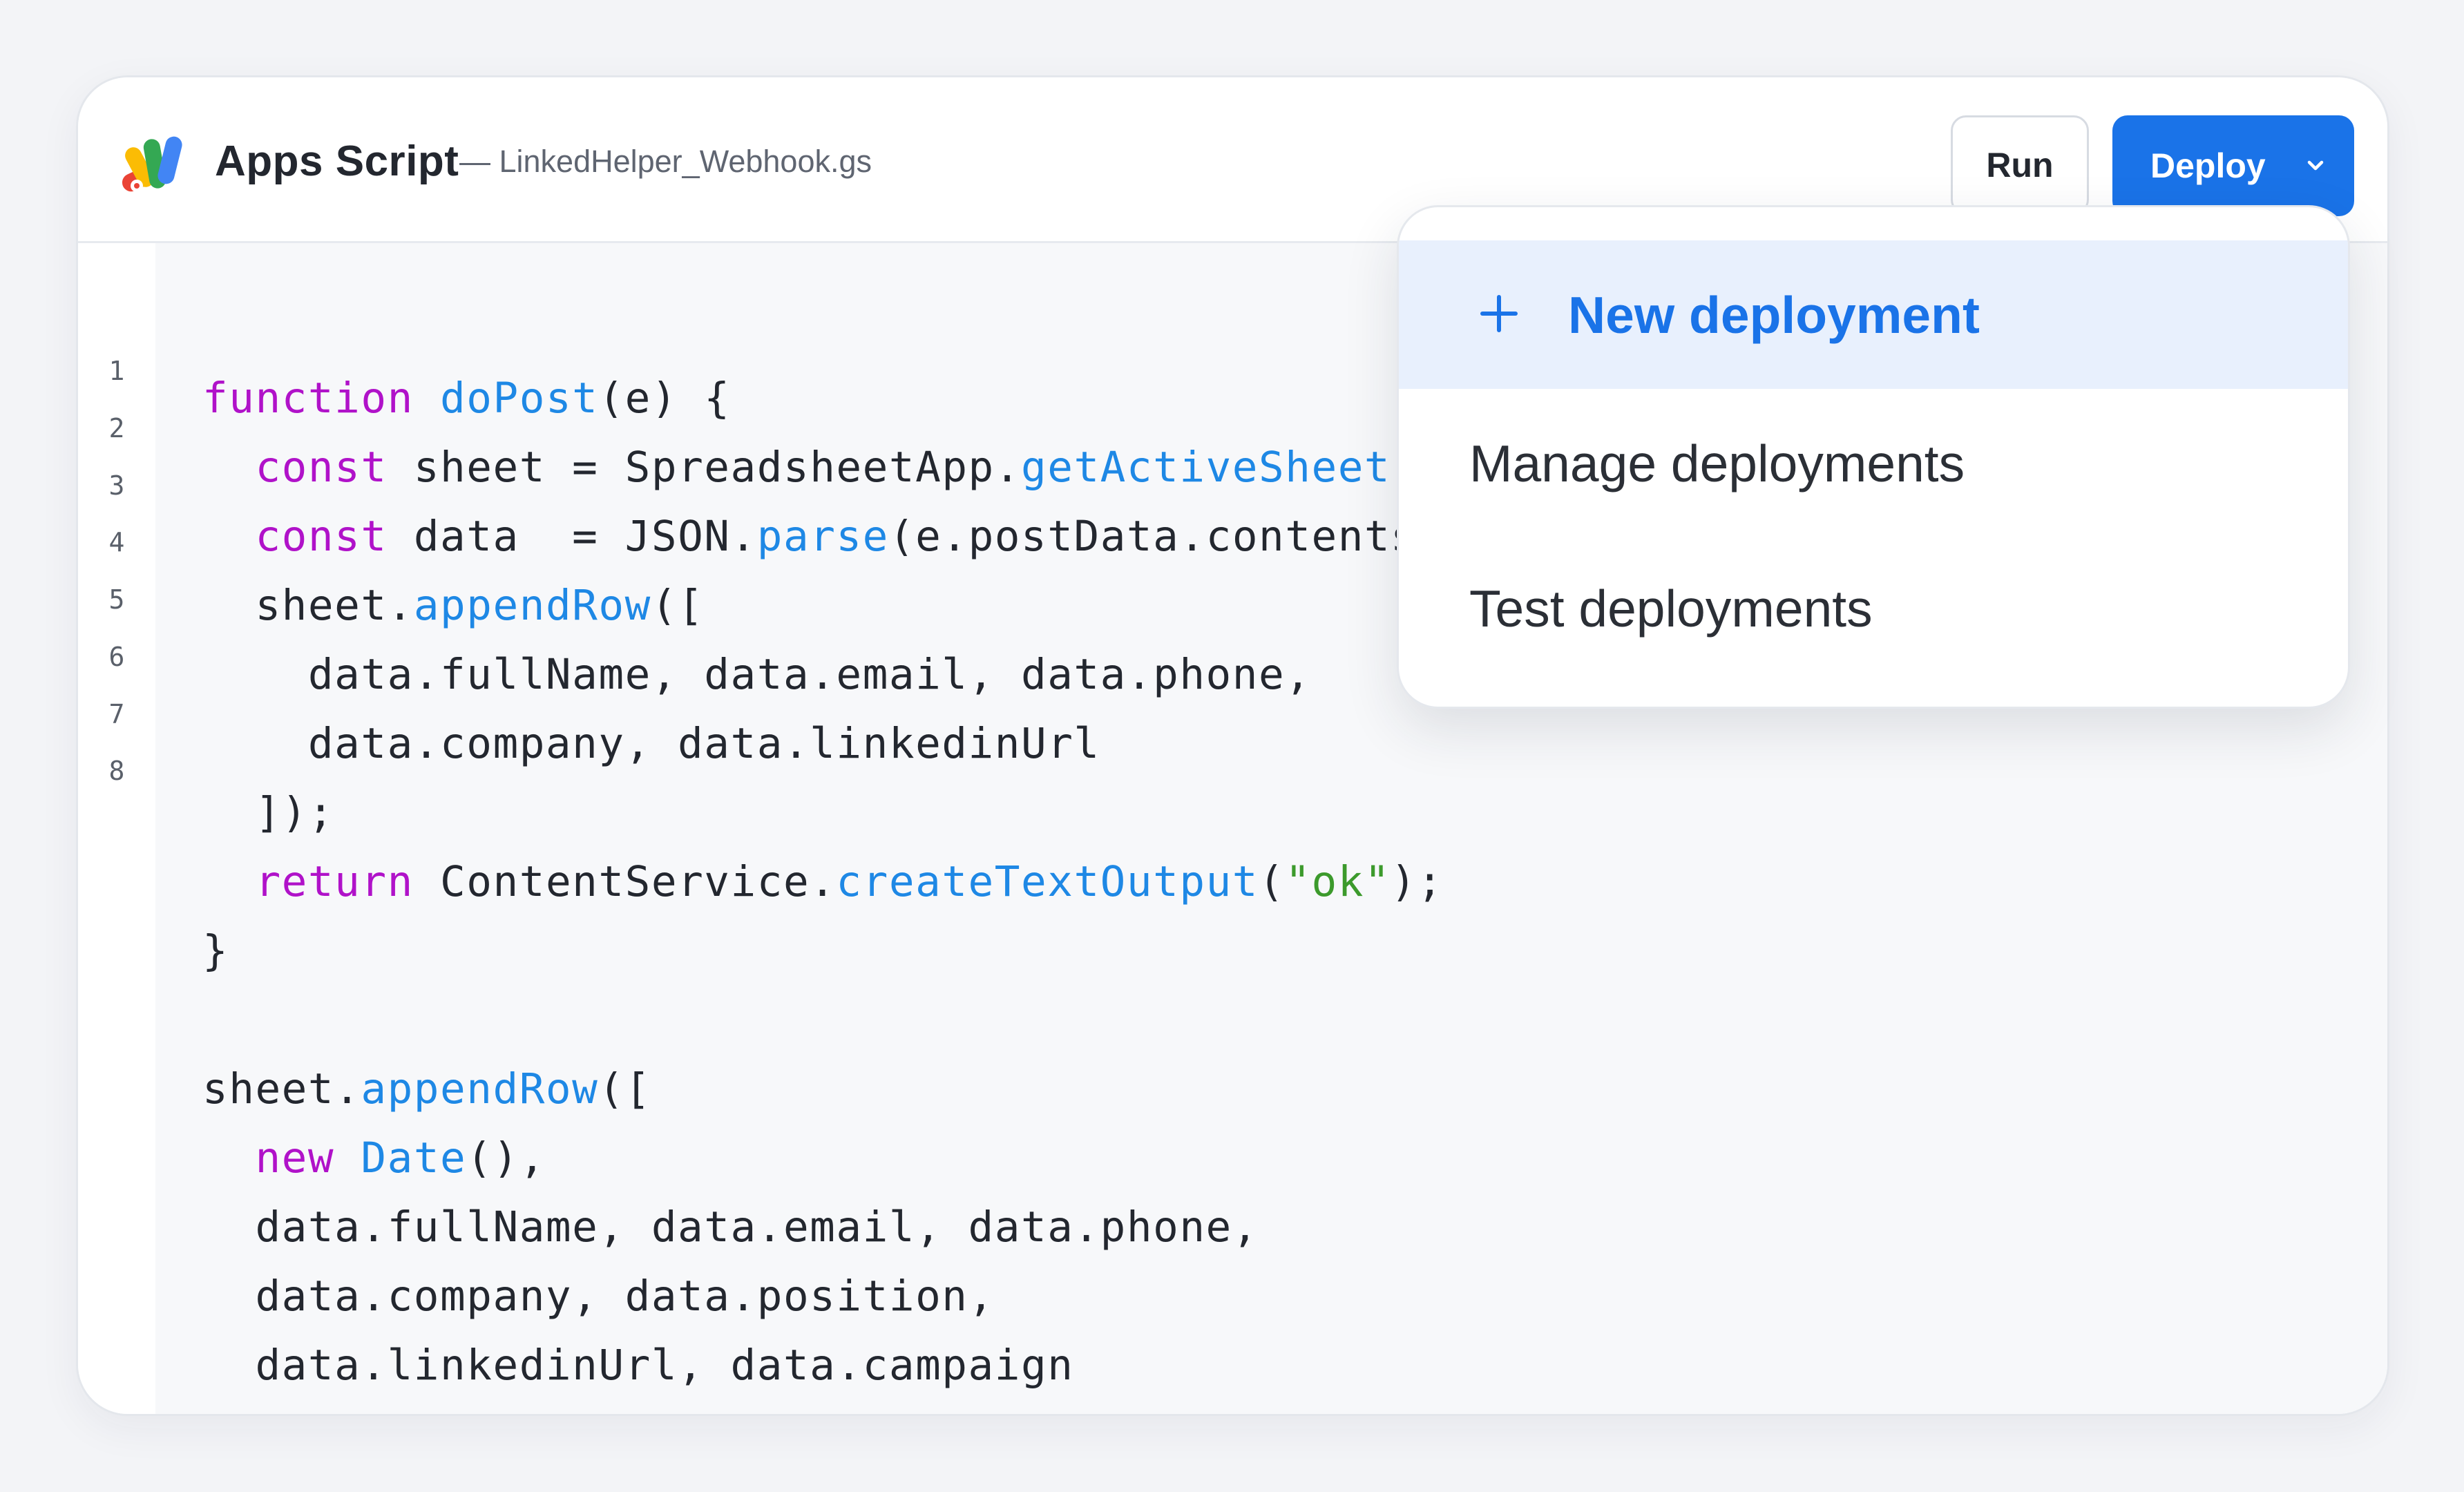 The height and width of the screenshot is (1492, 2464). What do you see at coordinates (572, 537) in the screenshot?
I see `code-token: data = JSON.` at bounding box center [572, 537].